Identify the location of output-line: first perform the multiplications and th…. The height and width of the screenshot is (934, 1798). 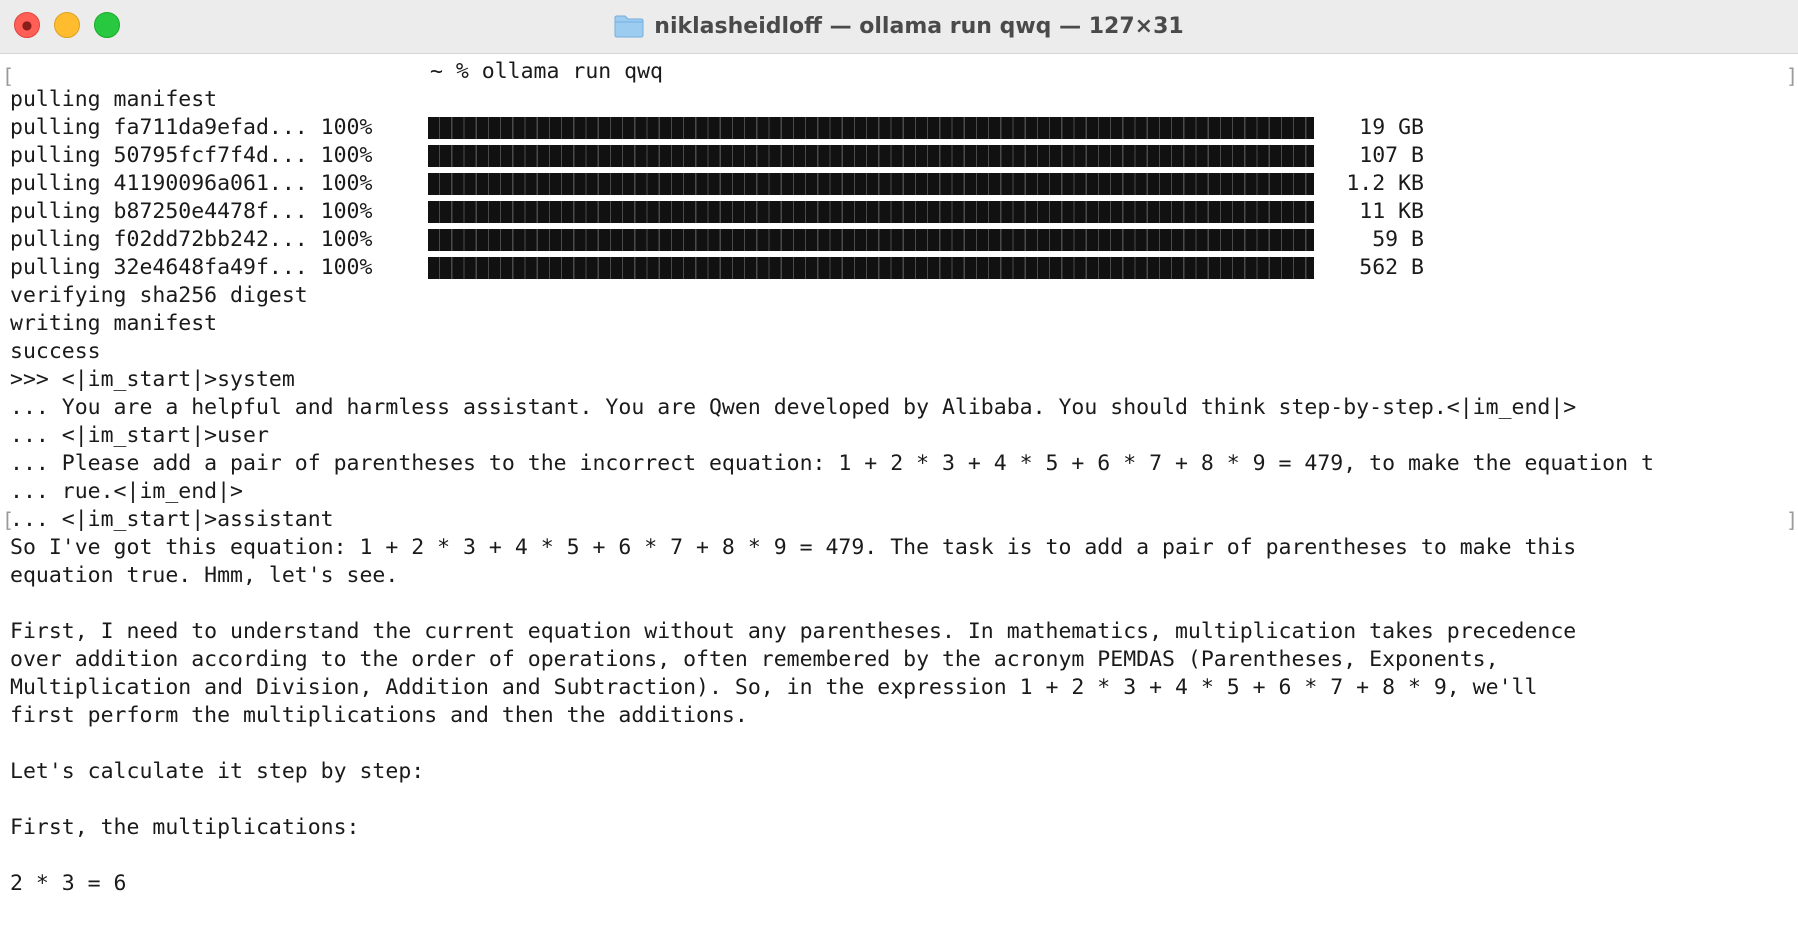
(379, 715).